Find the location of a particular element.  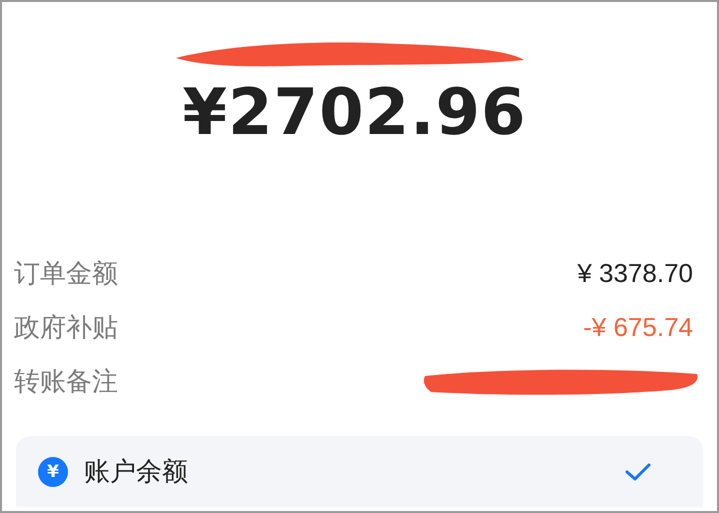

payment-method-option: ¥ 账户余额 is located at coordinates (359, 471).